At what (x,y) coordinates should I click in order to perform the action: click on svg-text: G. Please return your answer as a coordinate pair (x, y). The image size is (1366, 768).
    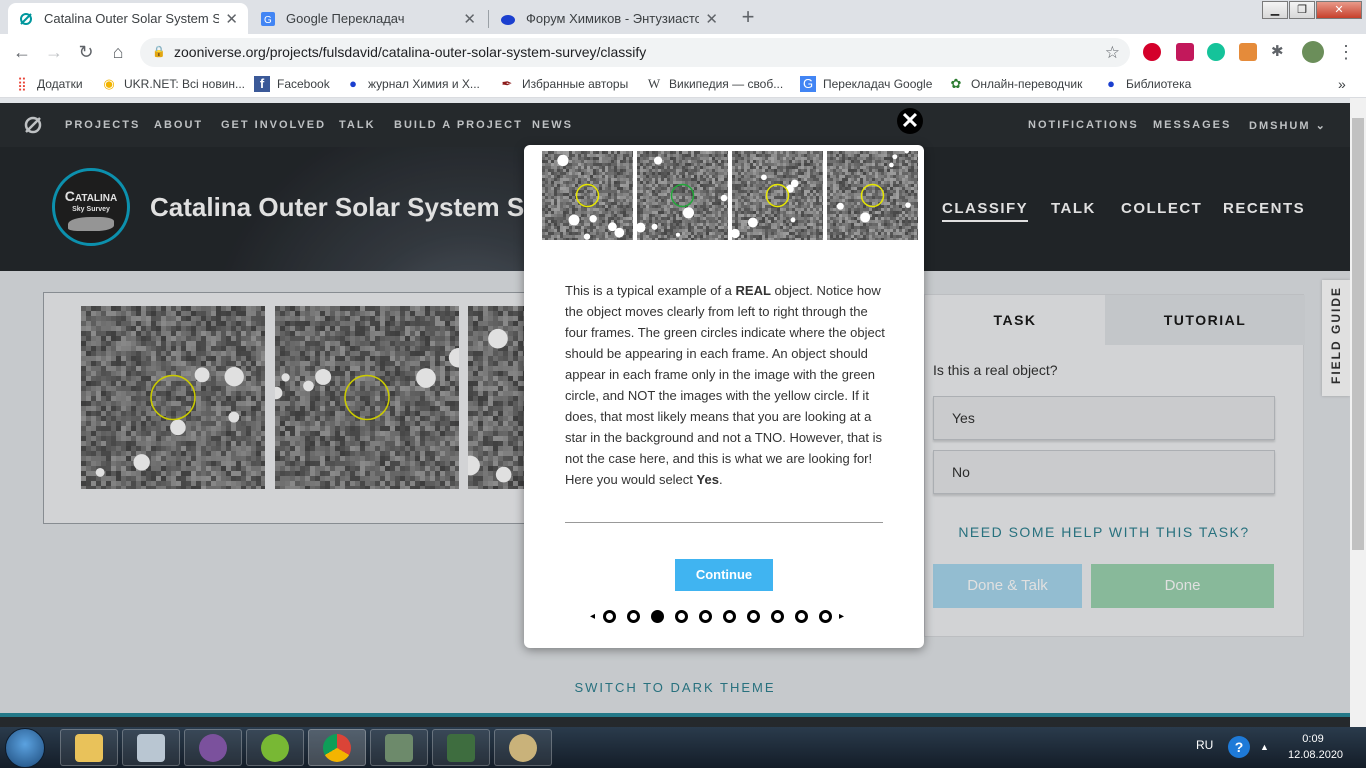
    Looking at the image, I should click on (268, 20).